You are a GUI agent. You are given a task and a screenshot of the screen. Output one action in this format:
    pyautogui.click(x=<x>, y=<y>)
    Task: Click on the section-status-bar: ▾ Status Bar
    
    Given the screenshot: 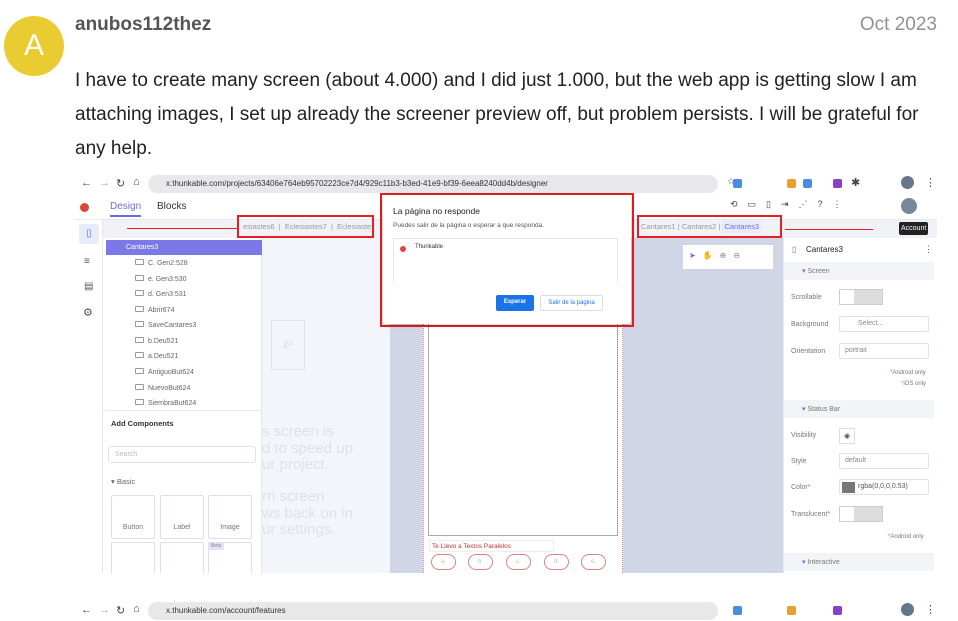 What is the action you would take?
    pyautogui.click(x=859, y=409)
    